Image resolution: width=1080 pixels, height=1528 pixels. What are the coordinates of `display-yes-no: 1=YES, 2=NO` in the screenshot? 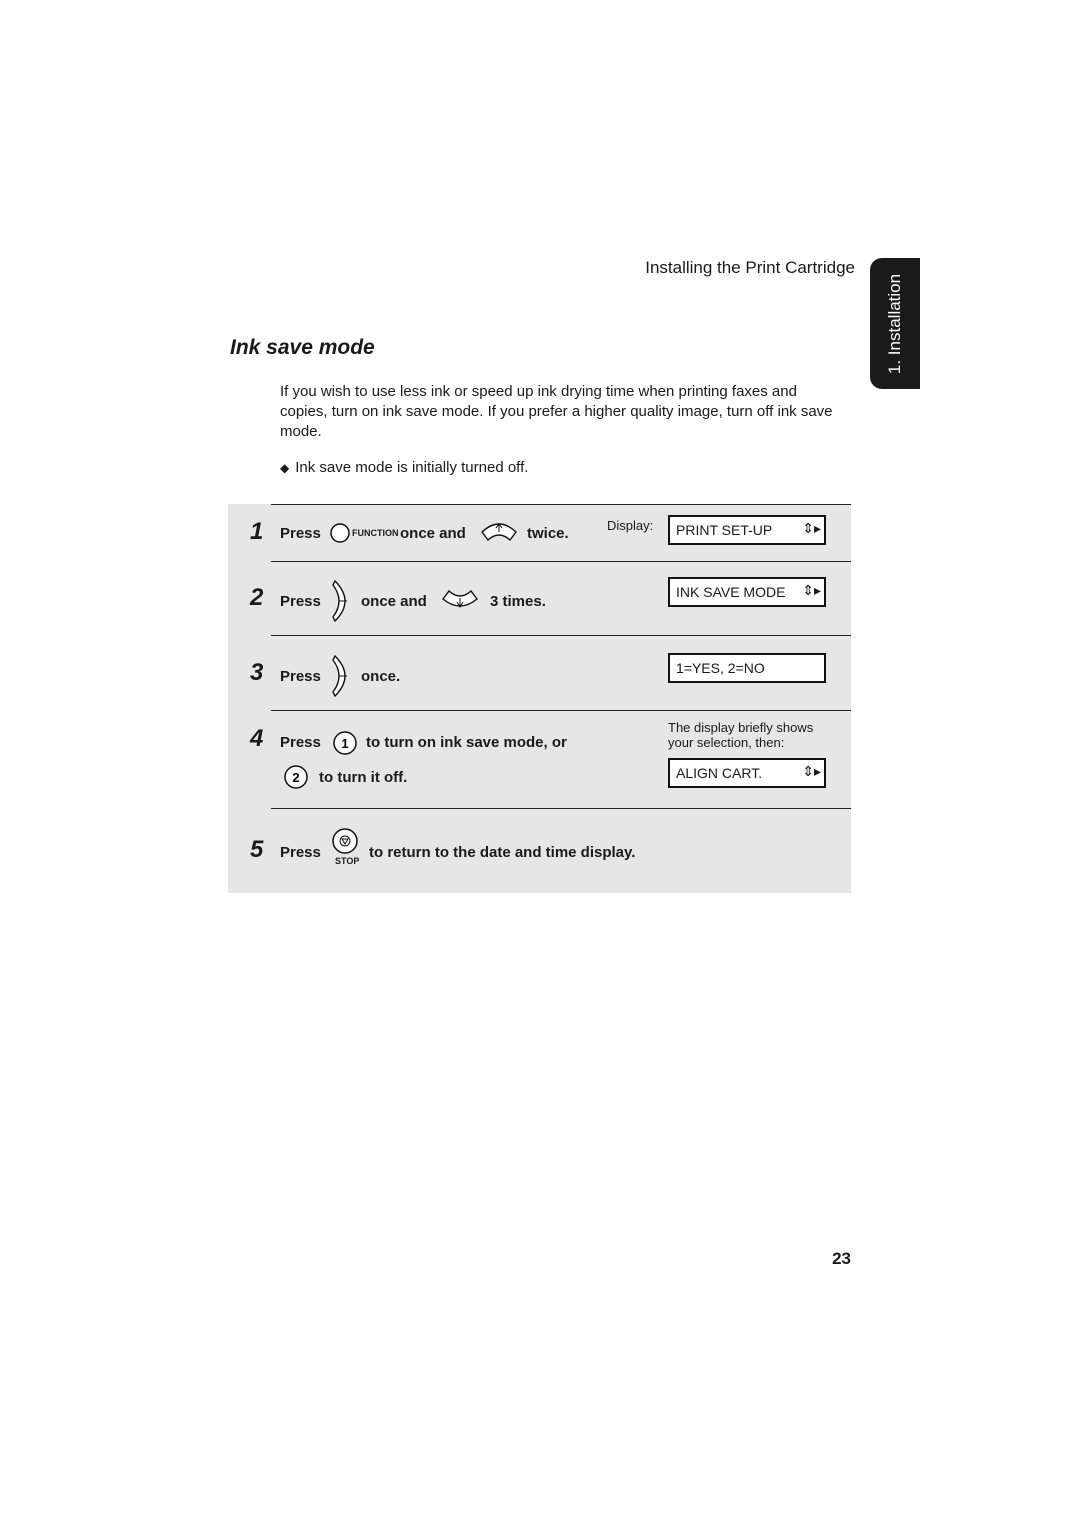 It's located at (747, 668).